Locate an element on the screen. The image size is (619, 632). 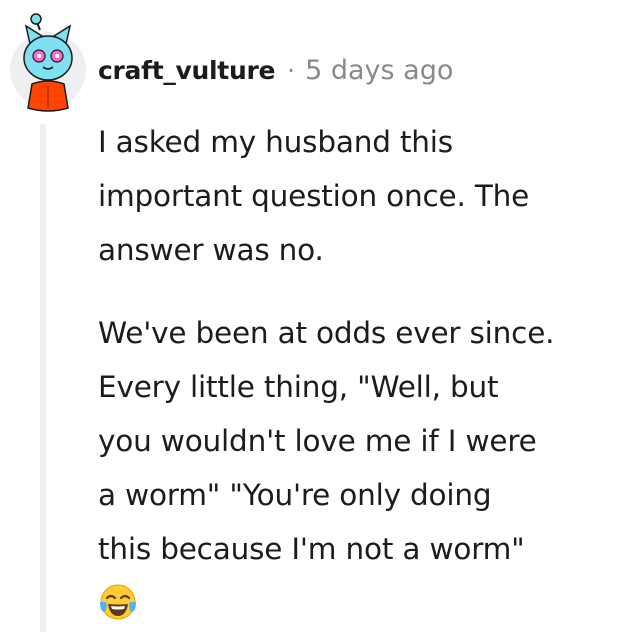
text-line: important question once. The is located at coordinates (314, 196).